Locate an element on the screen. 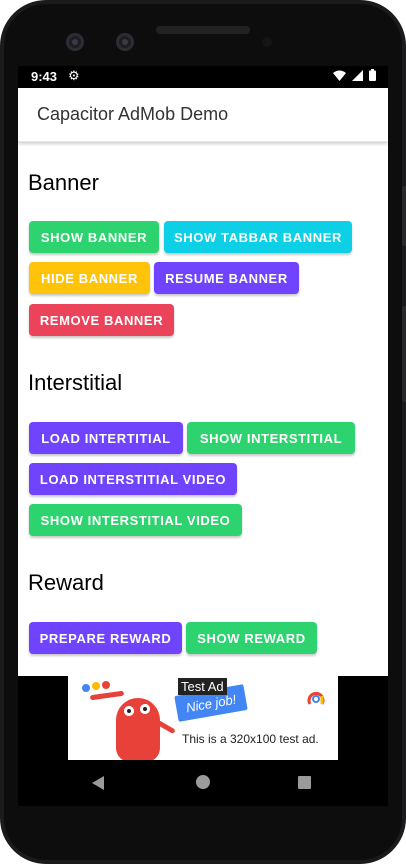  show-banner-button: SHOW BANNER is located at coordinates (94, 237).